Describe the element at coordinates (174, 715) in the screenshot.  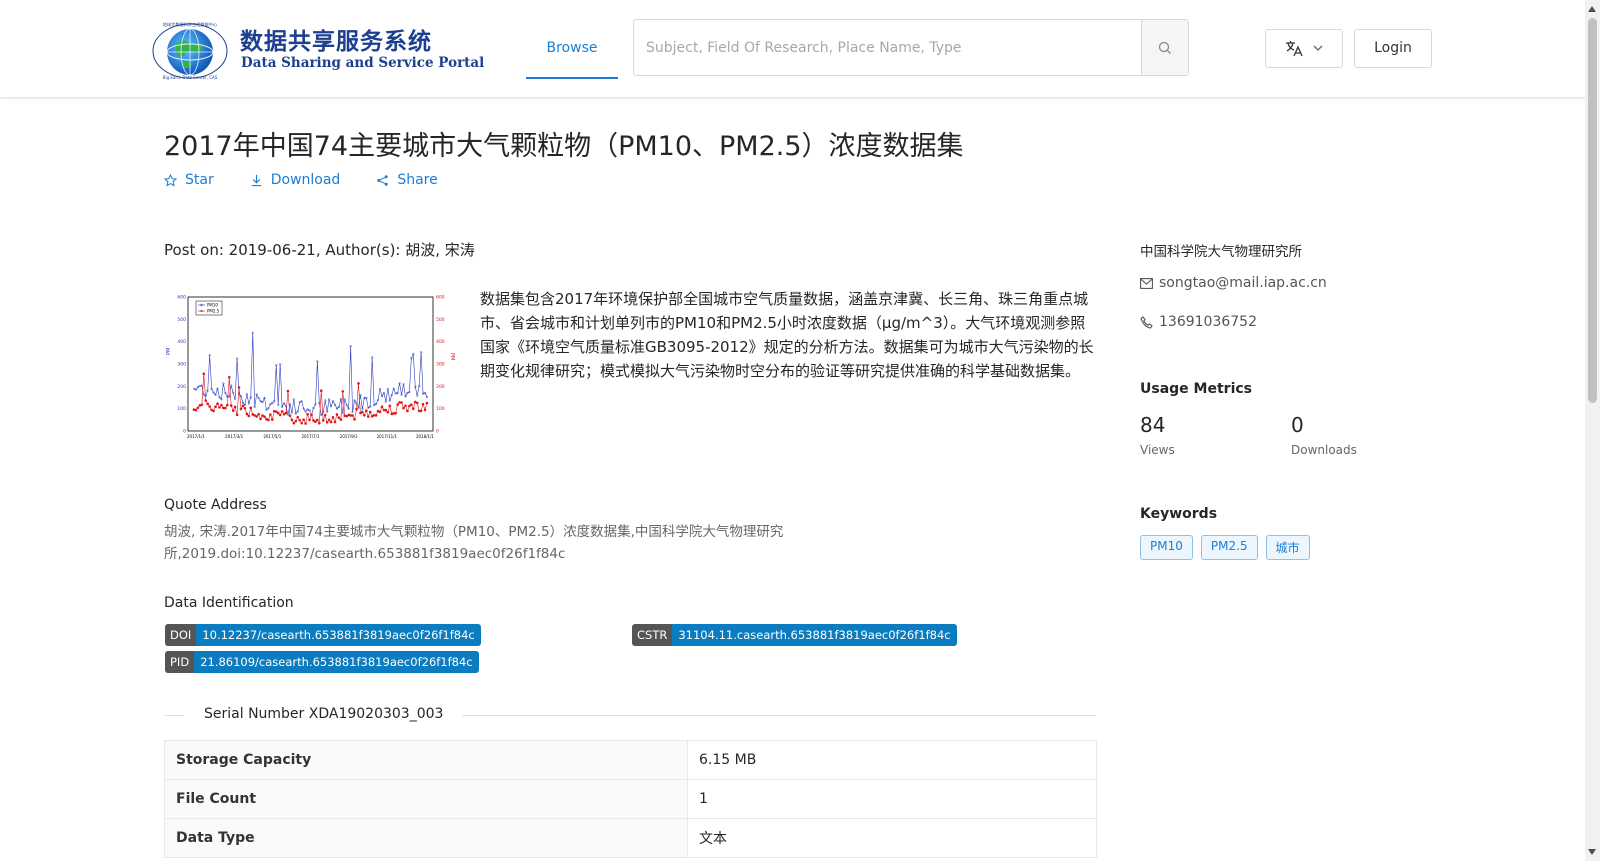
I see `divider-line-left` at that location.